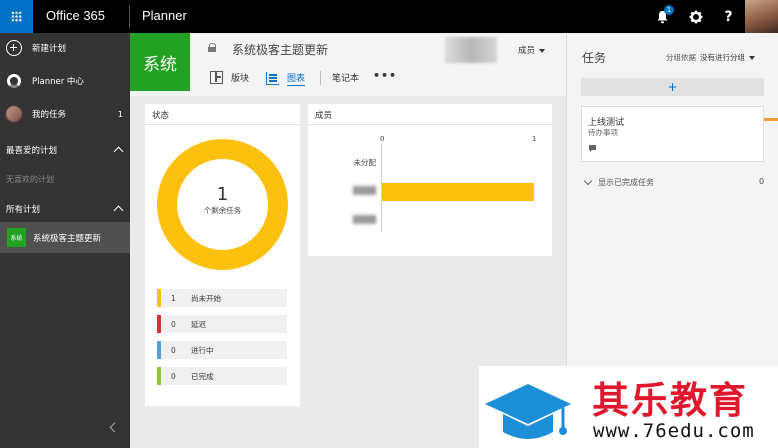 Image resolution: width=778 pixels, height=448 pixels. Describe the element at coordinates (528, 411) in the screenshot. I see `graduation-cap-logo` at that location.